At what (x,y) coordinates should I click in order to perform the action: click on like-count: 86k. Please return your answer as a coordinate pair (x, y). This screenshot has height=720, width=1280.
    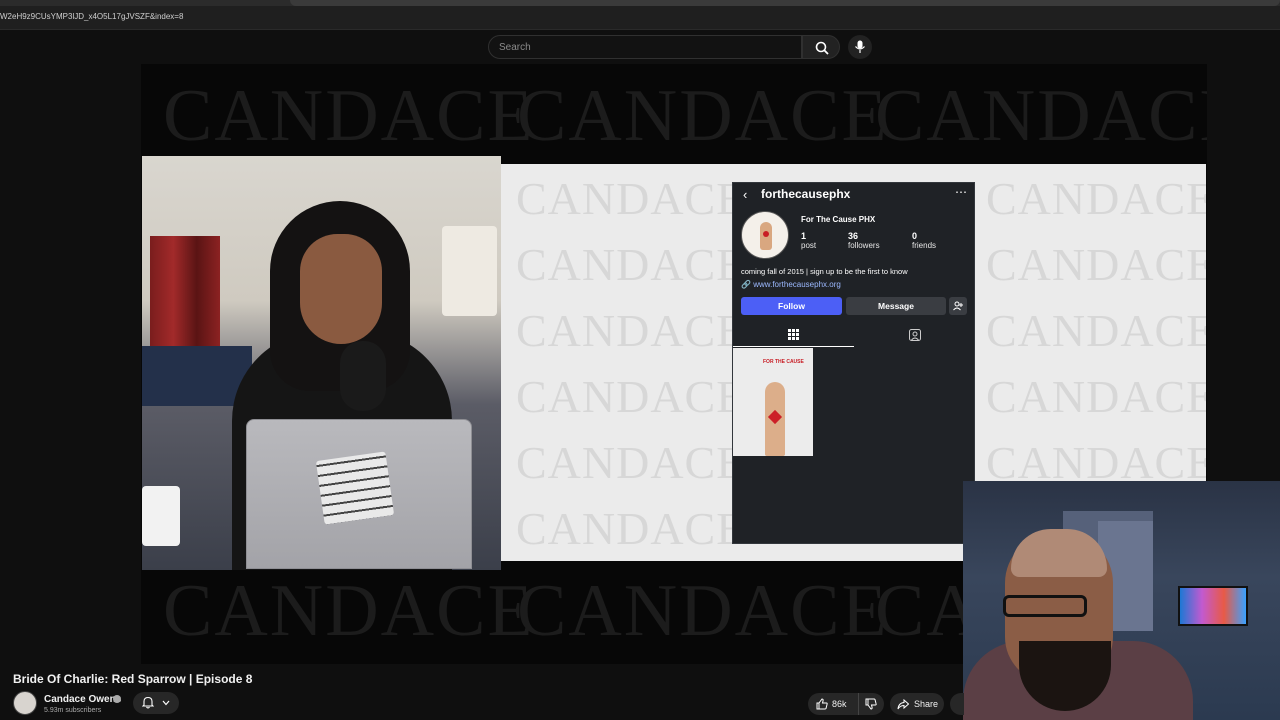
    Looking at the image, I should click on (839, 704).